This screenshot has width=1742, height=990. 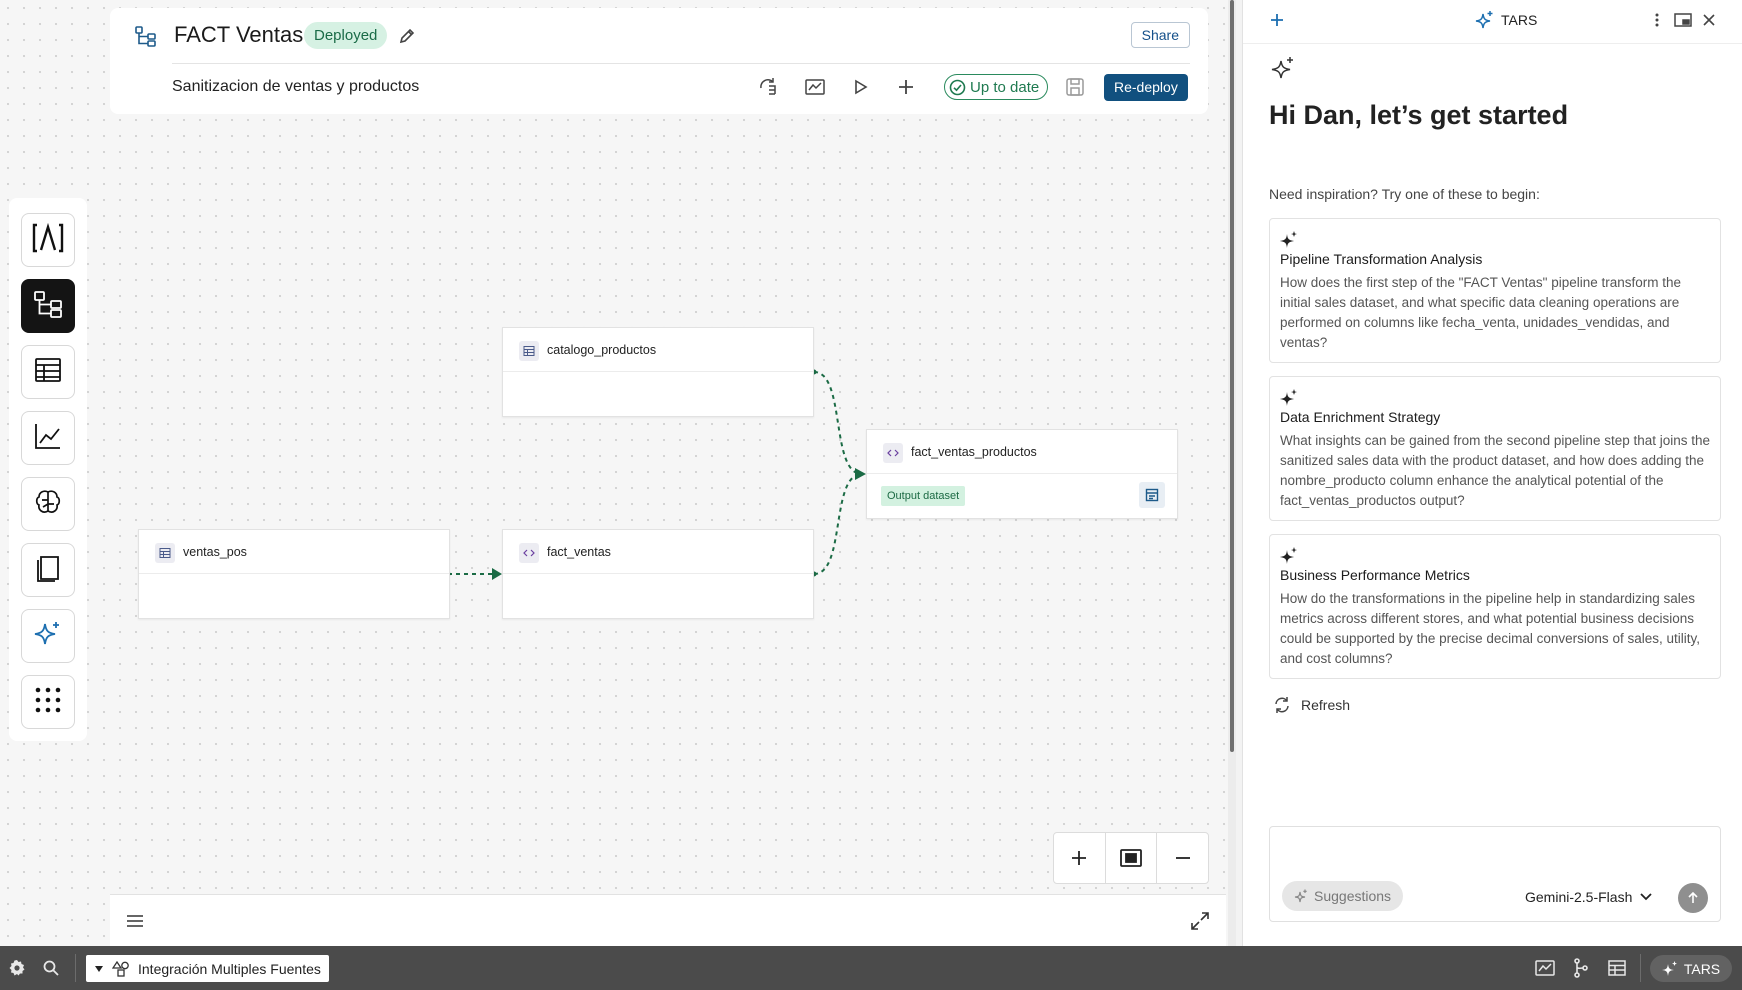 I want to click on minus-icon, so click(x=1182, y=858).